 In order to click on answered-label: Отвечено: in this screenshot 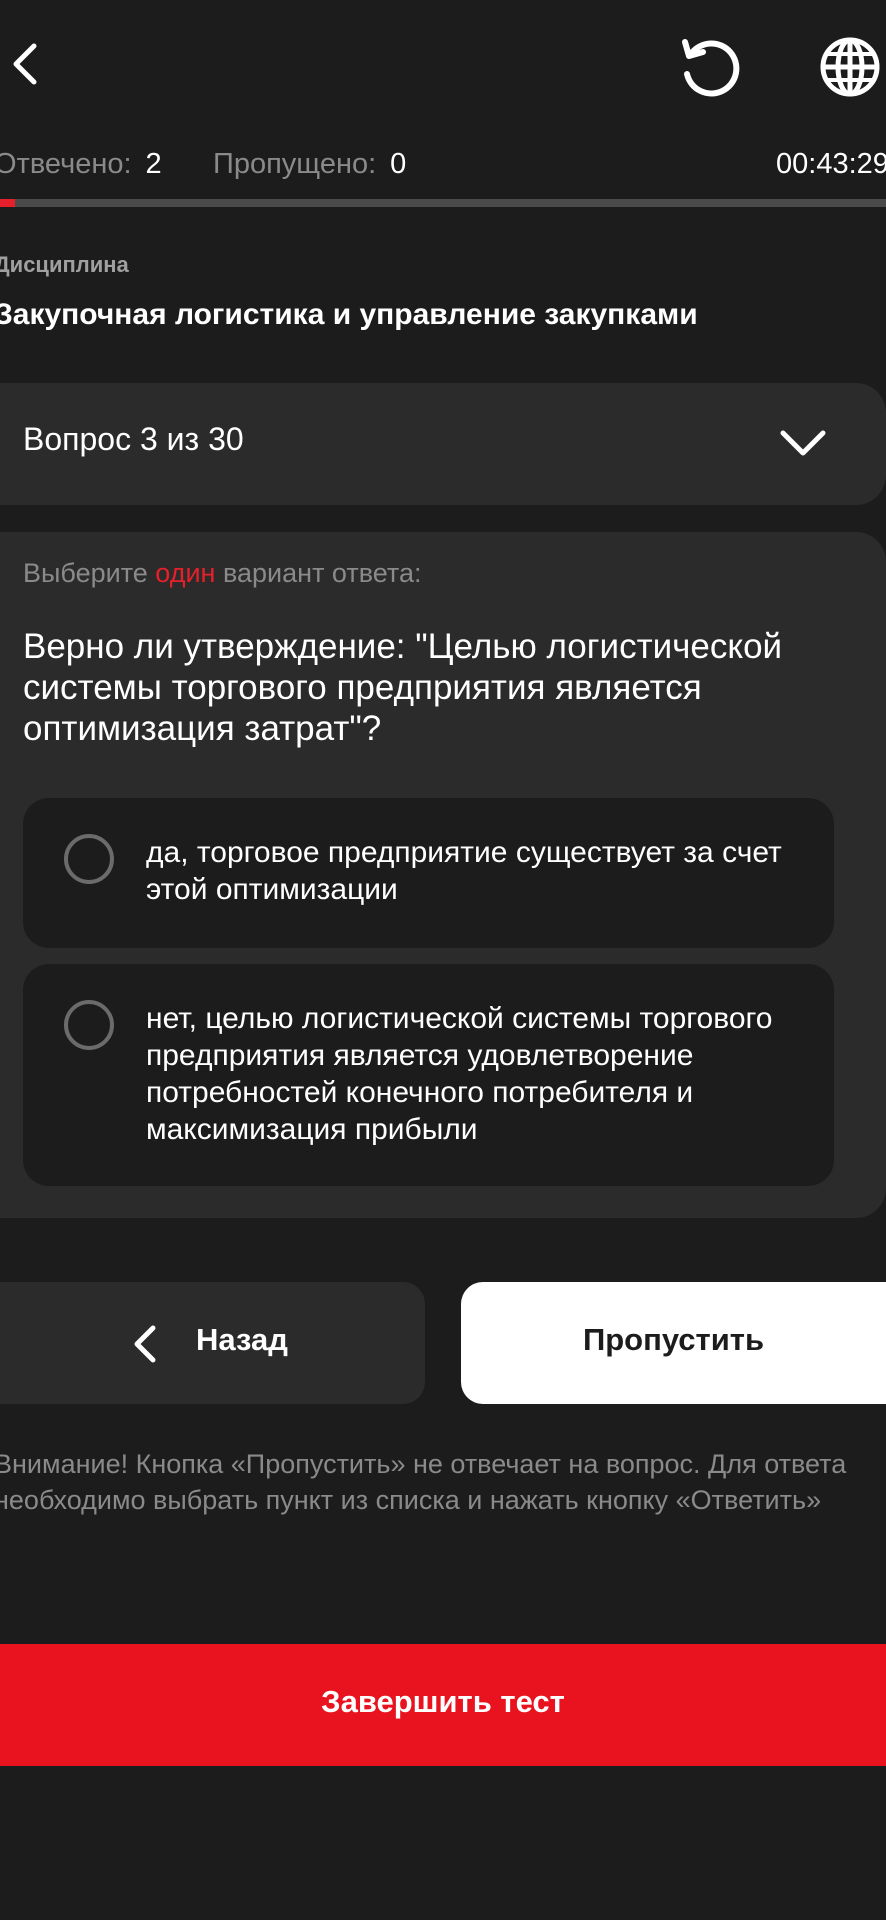, I will do `click(66, 164)`.